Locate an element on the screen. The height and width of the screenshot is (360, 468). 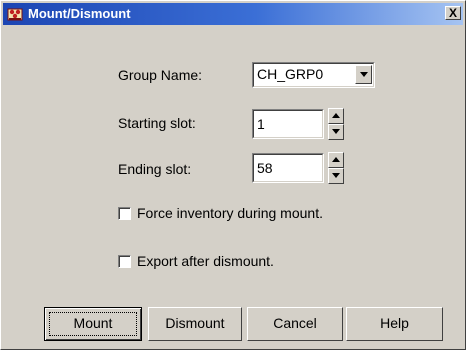
force-inventory-label: Force inventory during mount. is located at coordinates (230, 213).